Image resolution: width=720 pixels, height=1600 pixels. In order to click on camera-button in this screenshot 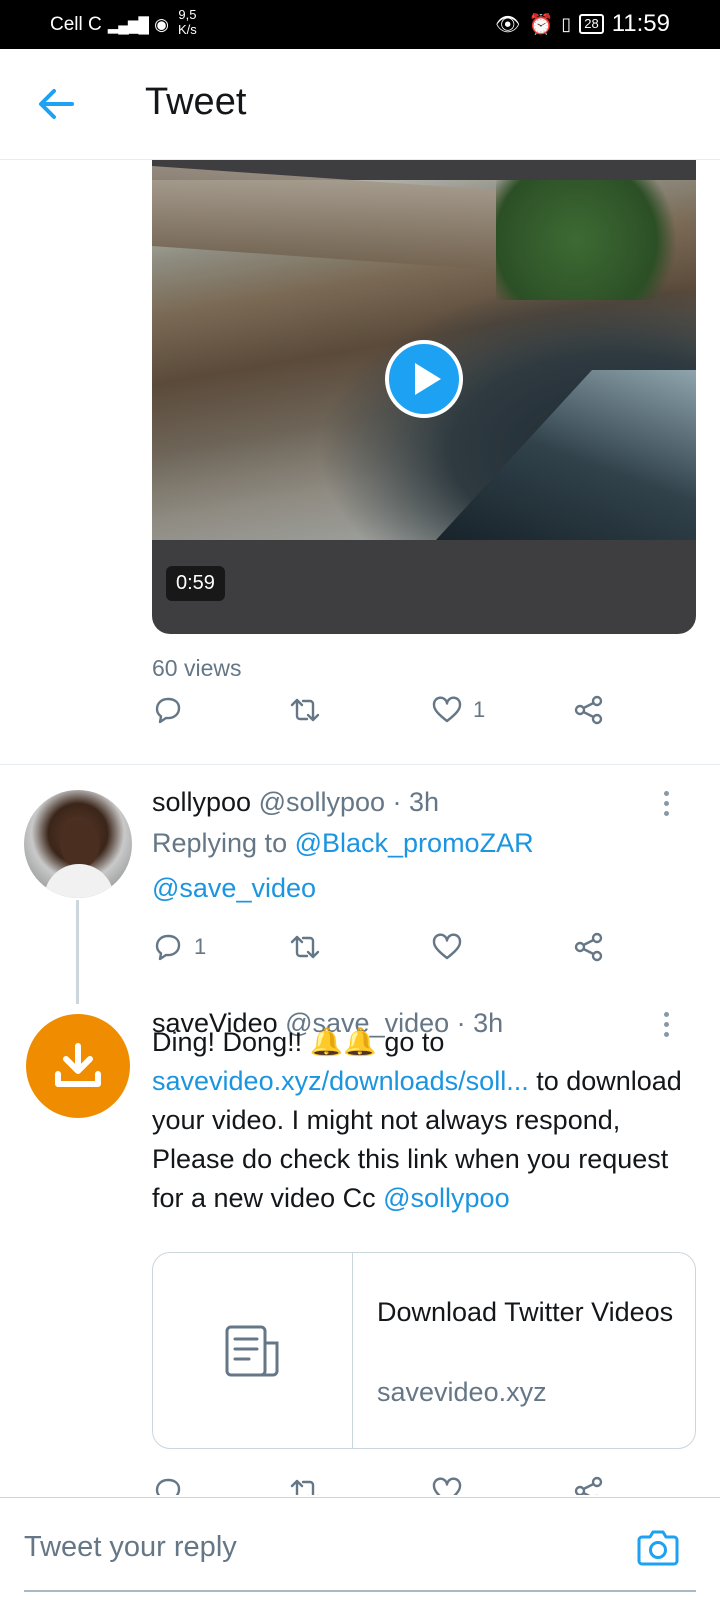, I will do `click(658, 1547)`.